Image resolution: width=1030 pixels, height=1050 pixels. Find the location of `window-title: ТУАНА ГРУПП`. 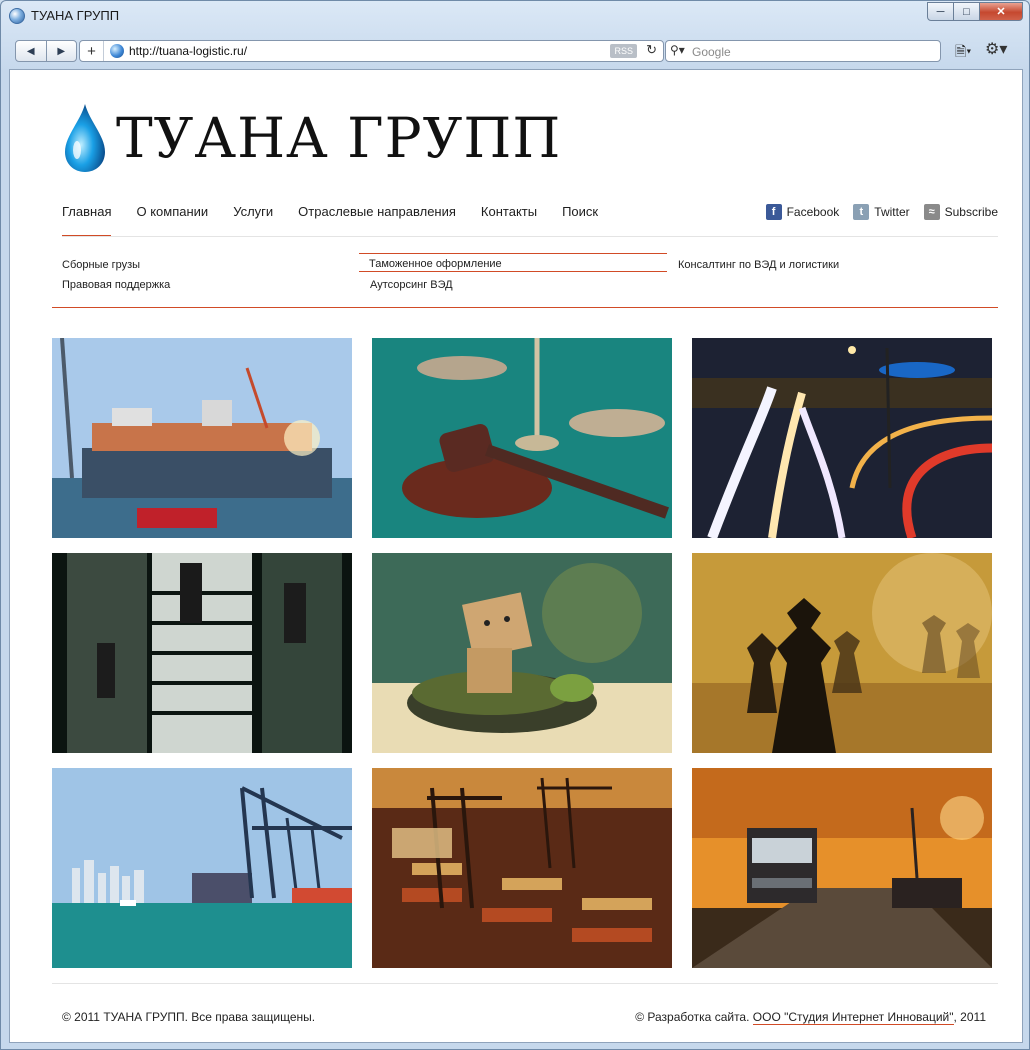

window-title: ТУАНА ГРУПП is located at coordinates (75, 15).